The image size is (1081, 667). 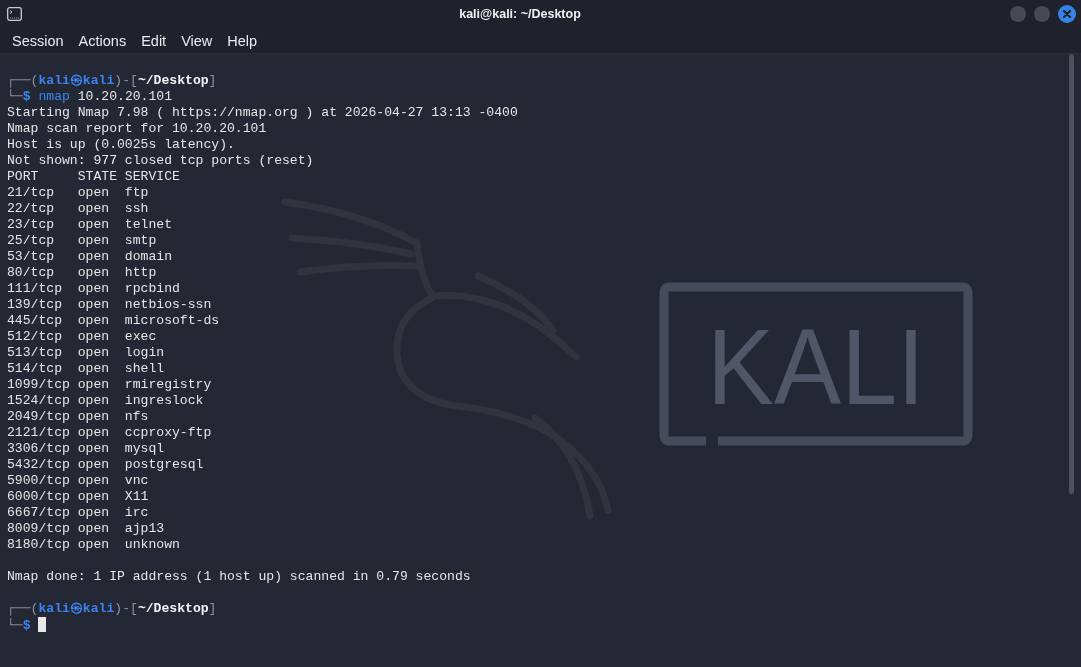 I want to click on port-row-text: 25/tcp open smtp, so click(x=82, y=241).